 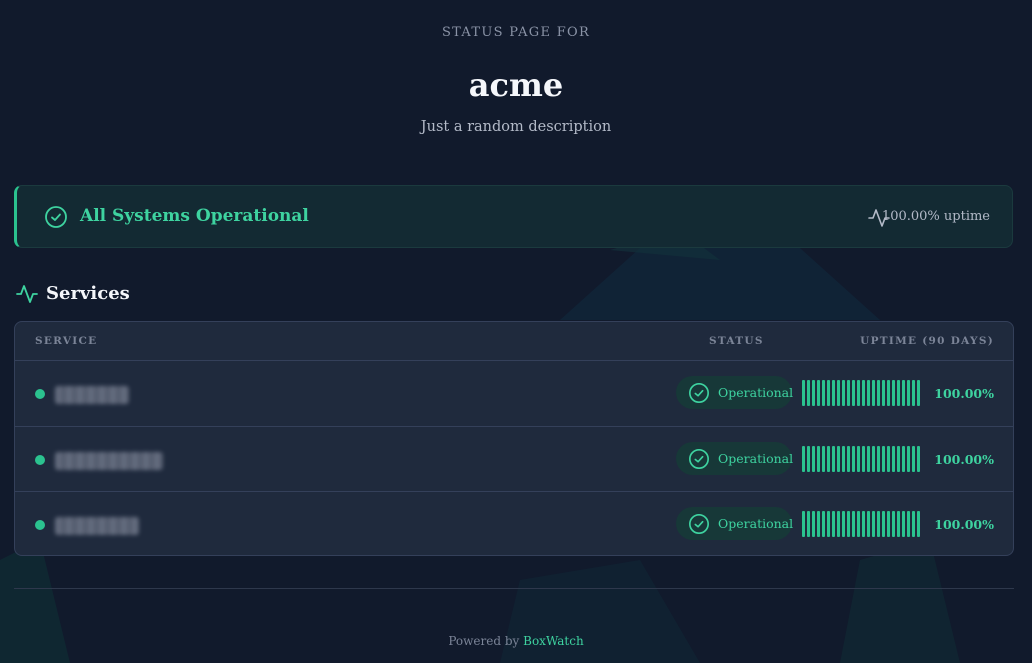 I want to click on overall-uptime-text: 100.00% uptime, so click(x=935, y=216).